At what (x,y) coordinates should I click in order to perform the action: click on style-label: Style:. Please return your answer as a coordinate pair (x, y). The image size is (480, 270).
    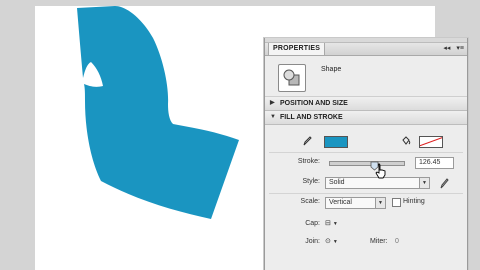
    Looking at the image, I should click on (311, 181).